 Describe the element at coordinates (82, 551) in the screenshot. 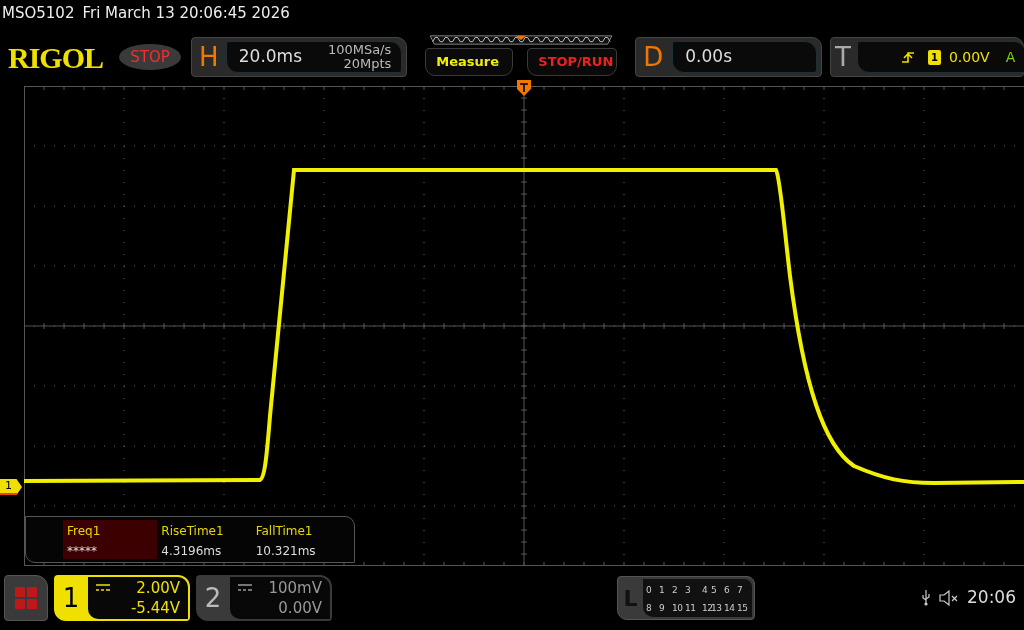

I see `measurement-value: *****` at that location.